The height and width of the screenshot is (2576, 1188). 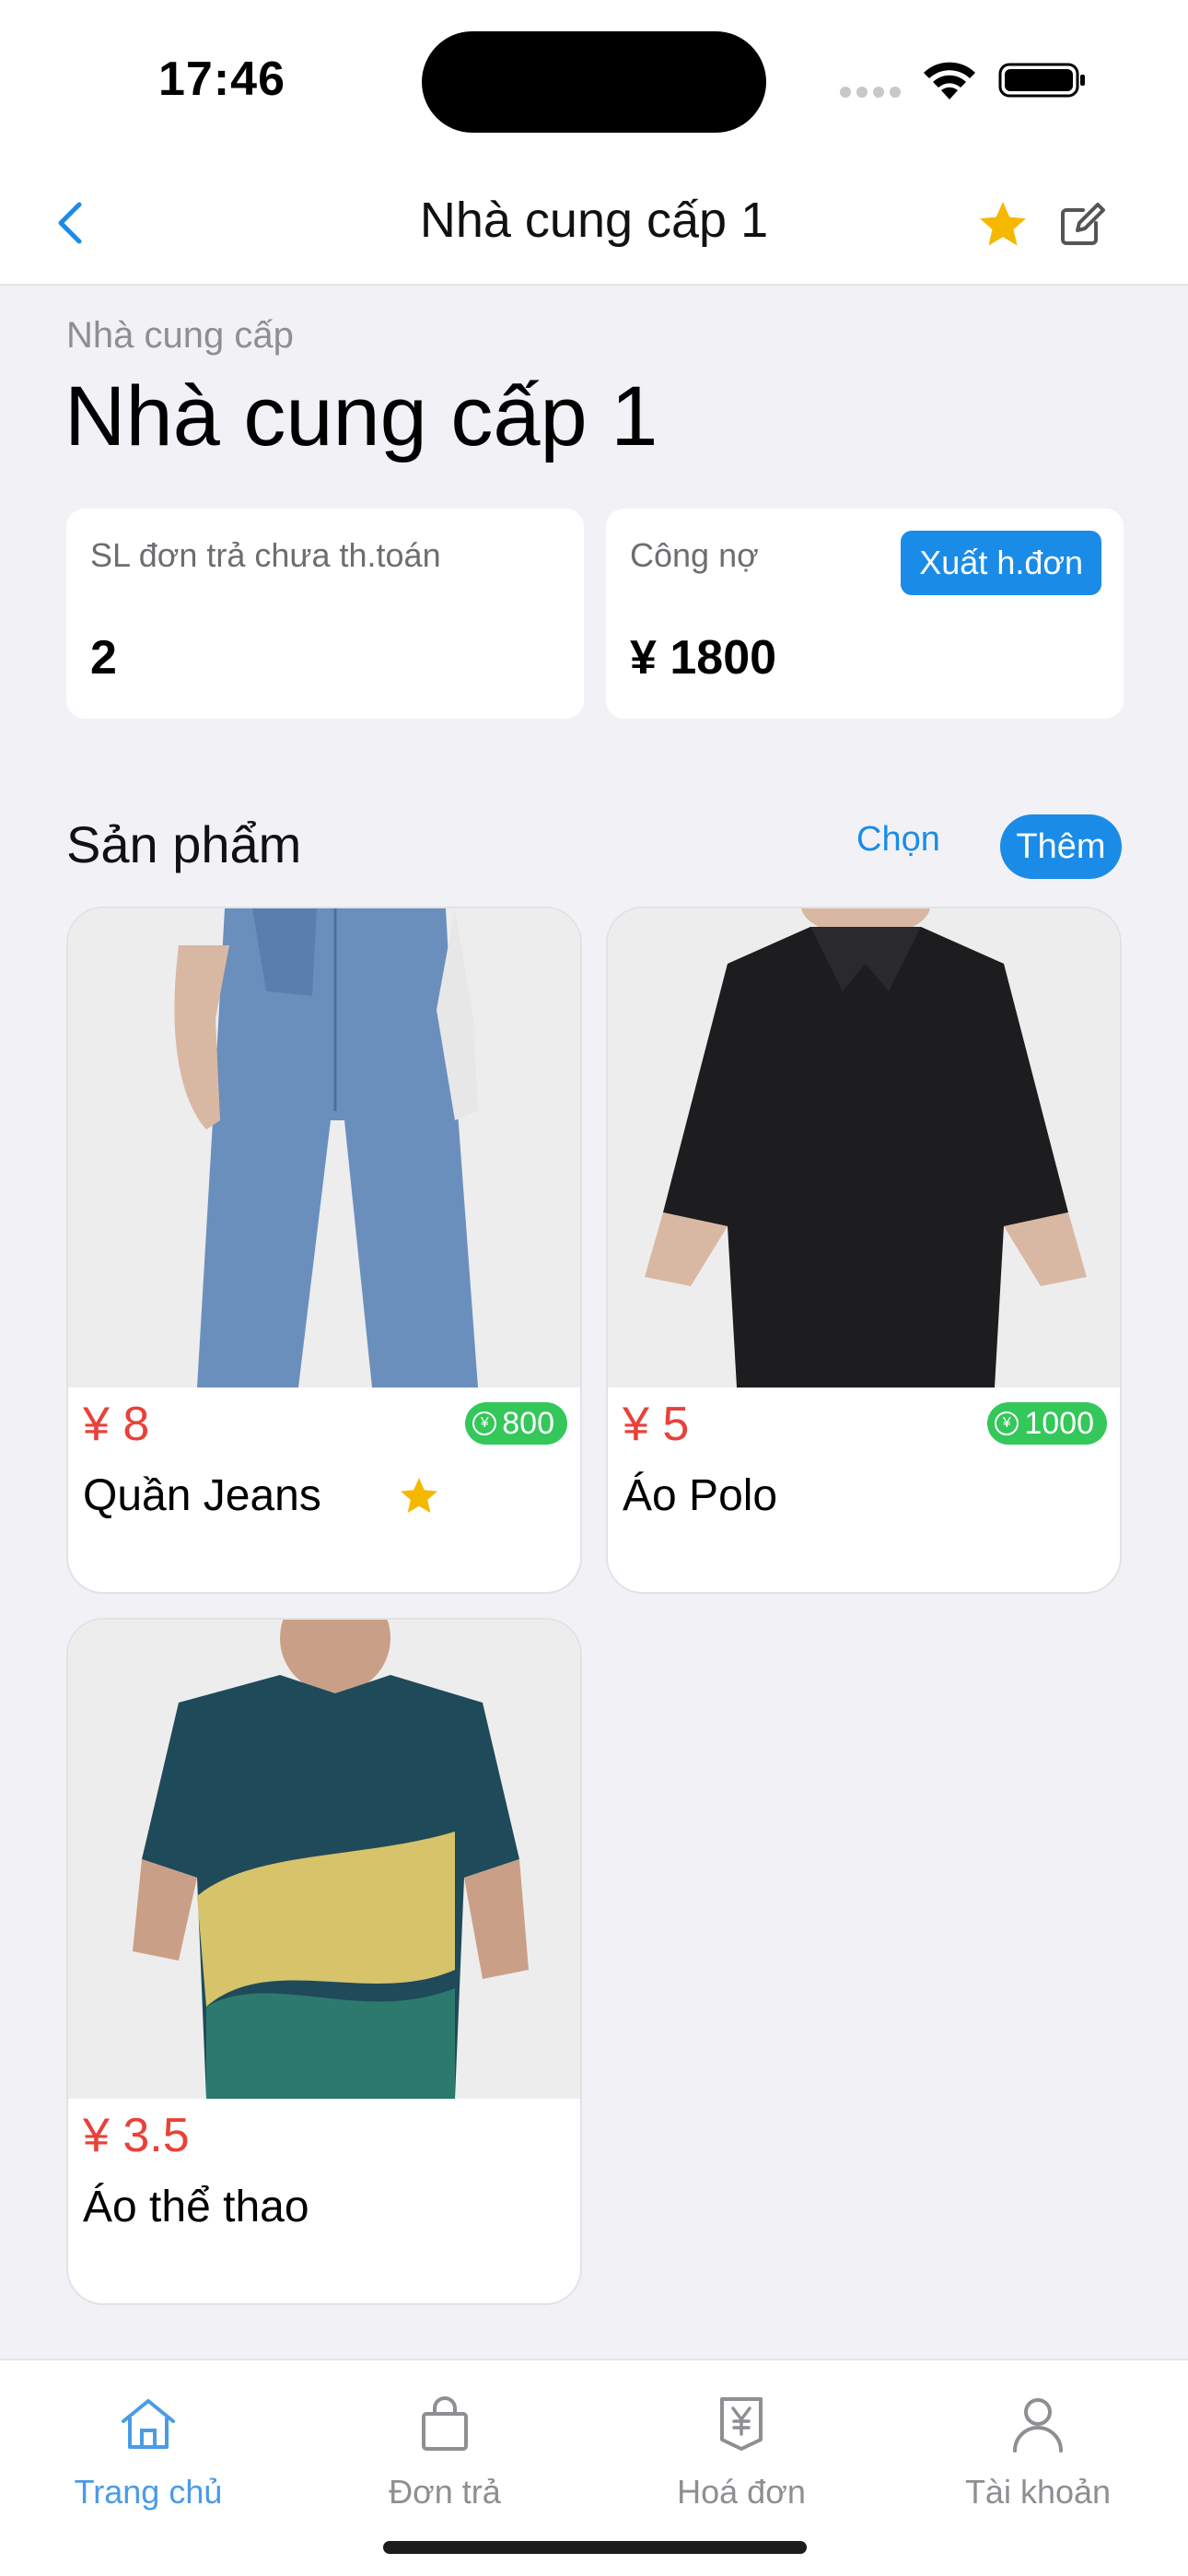 What do you see at coordinates (361, 416) in the screenshot?
I see `supplier-name: Nhà cung cấp 1` at bounding box center [361, 416].